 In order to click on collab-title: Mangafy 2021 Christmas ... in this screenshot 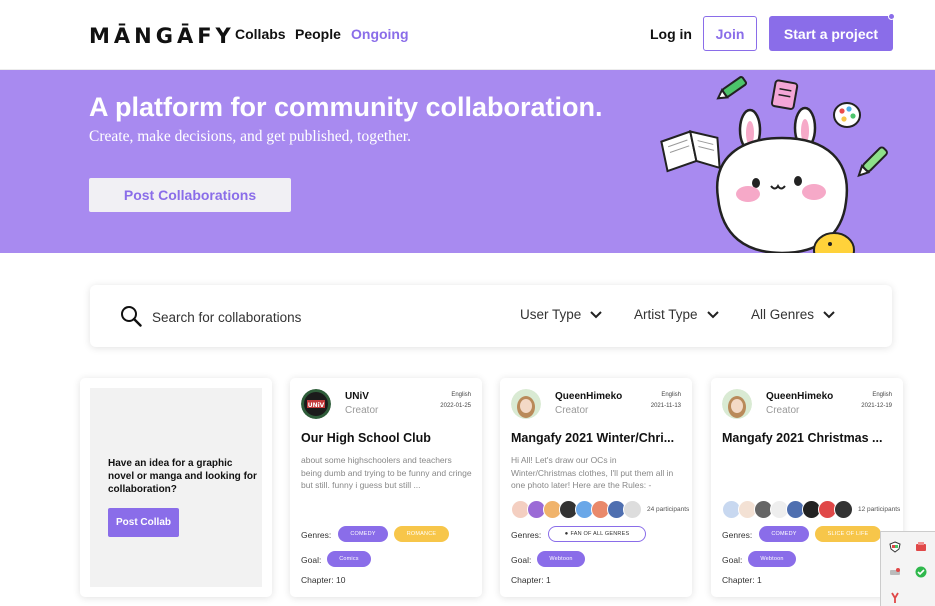, I will do `click(809, 438)`.